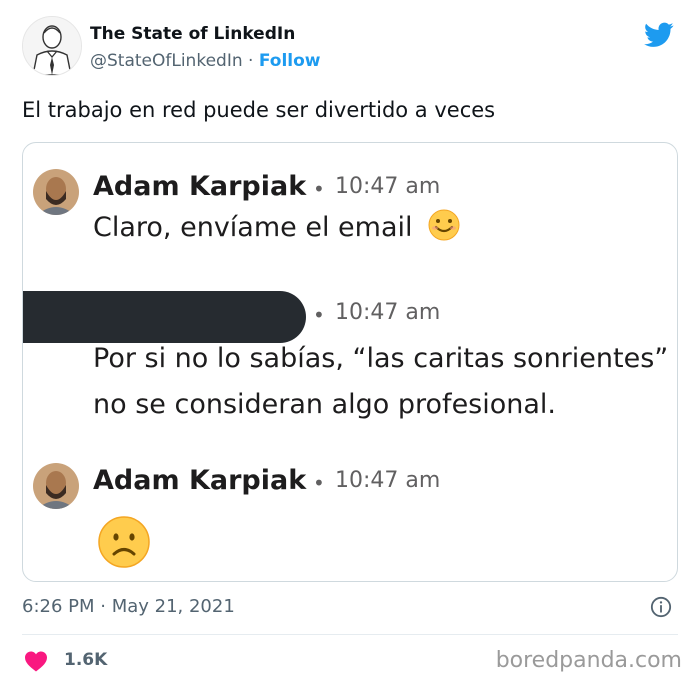 The height and width of the screenshot is (686, 700). I want to click on author-avatar, so click(52, 46).